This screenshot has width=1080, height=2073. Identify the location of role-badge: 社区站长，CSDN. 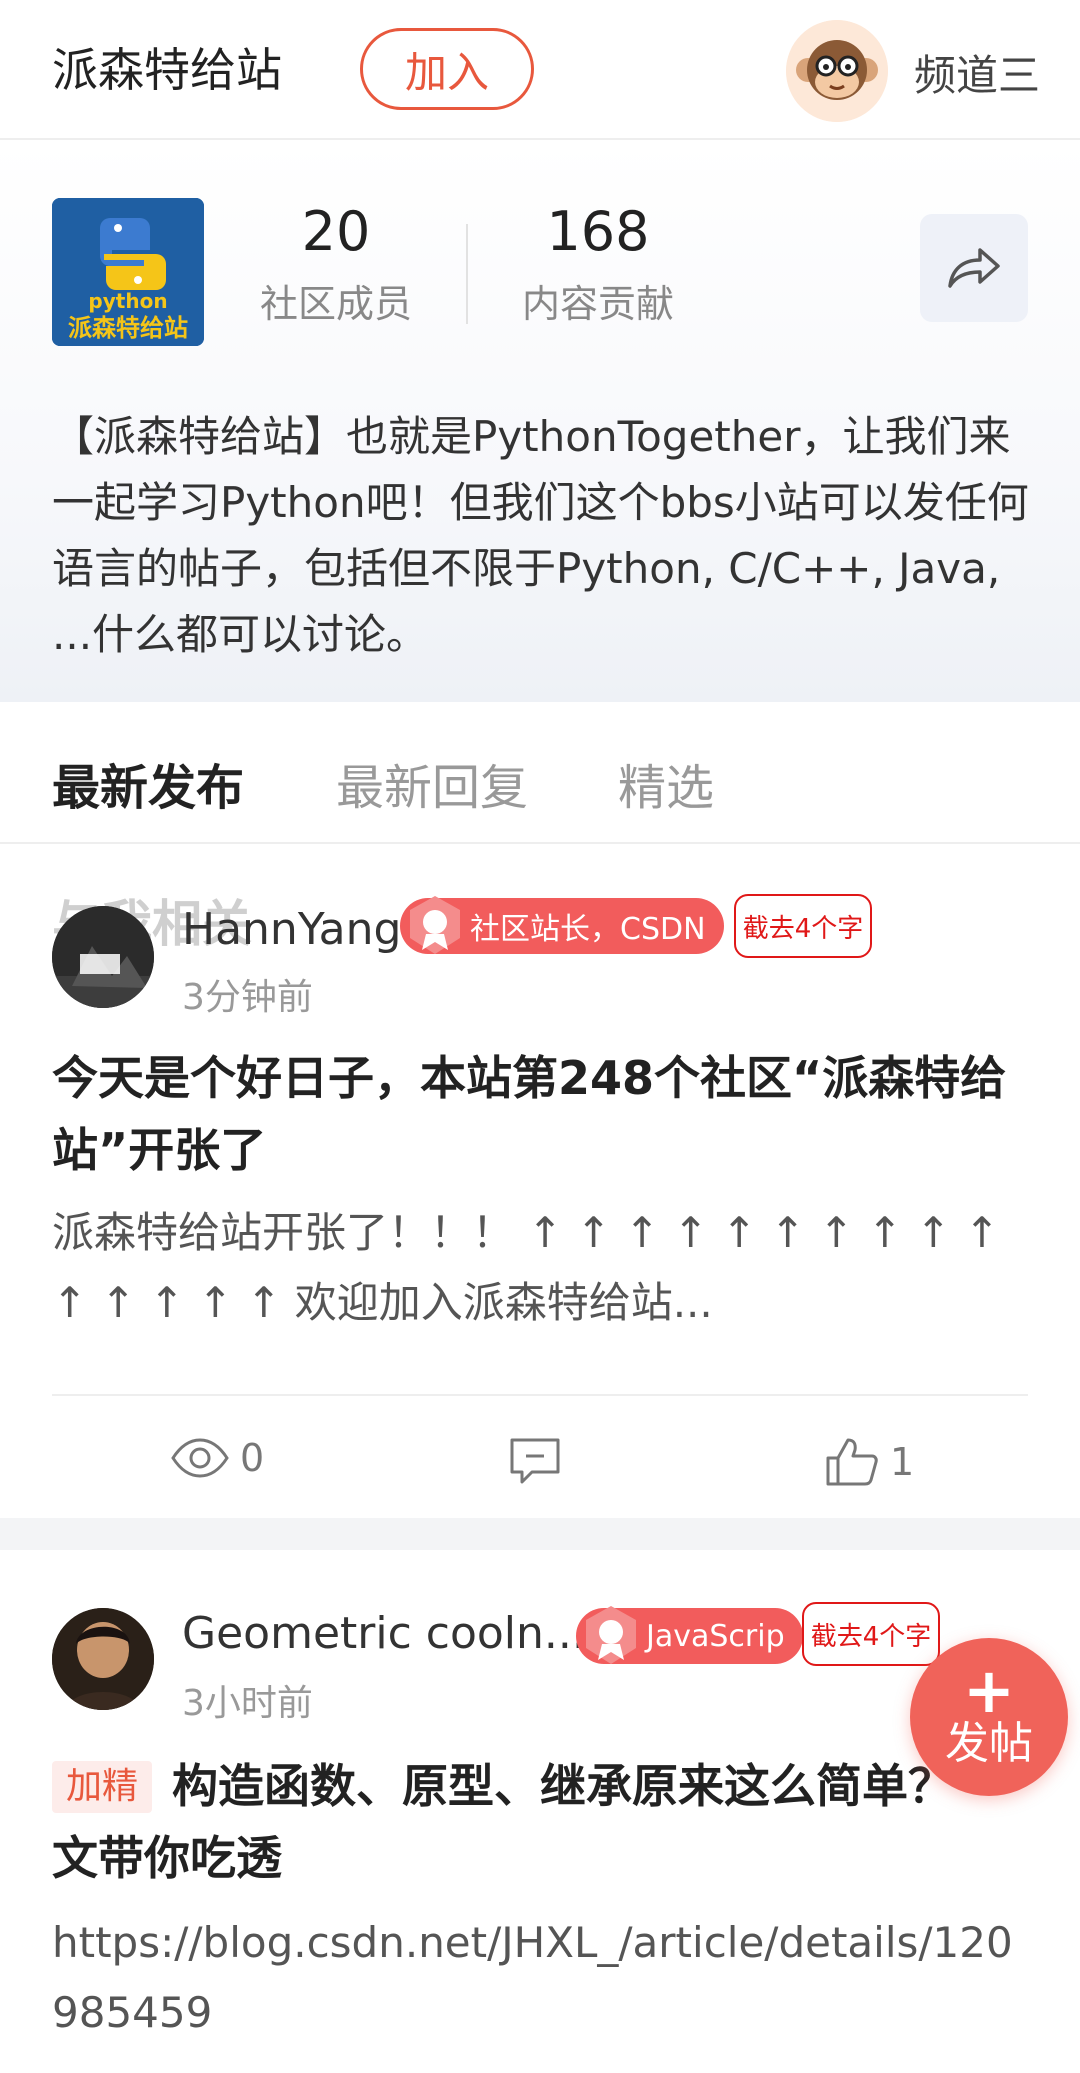
(562, 925).